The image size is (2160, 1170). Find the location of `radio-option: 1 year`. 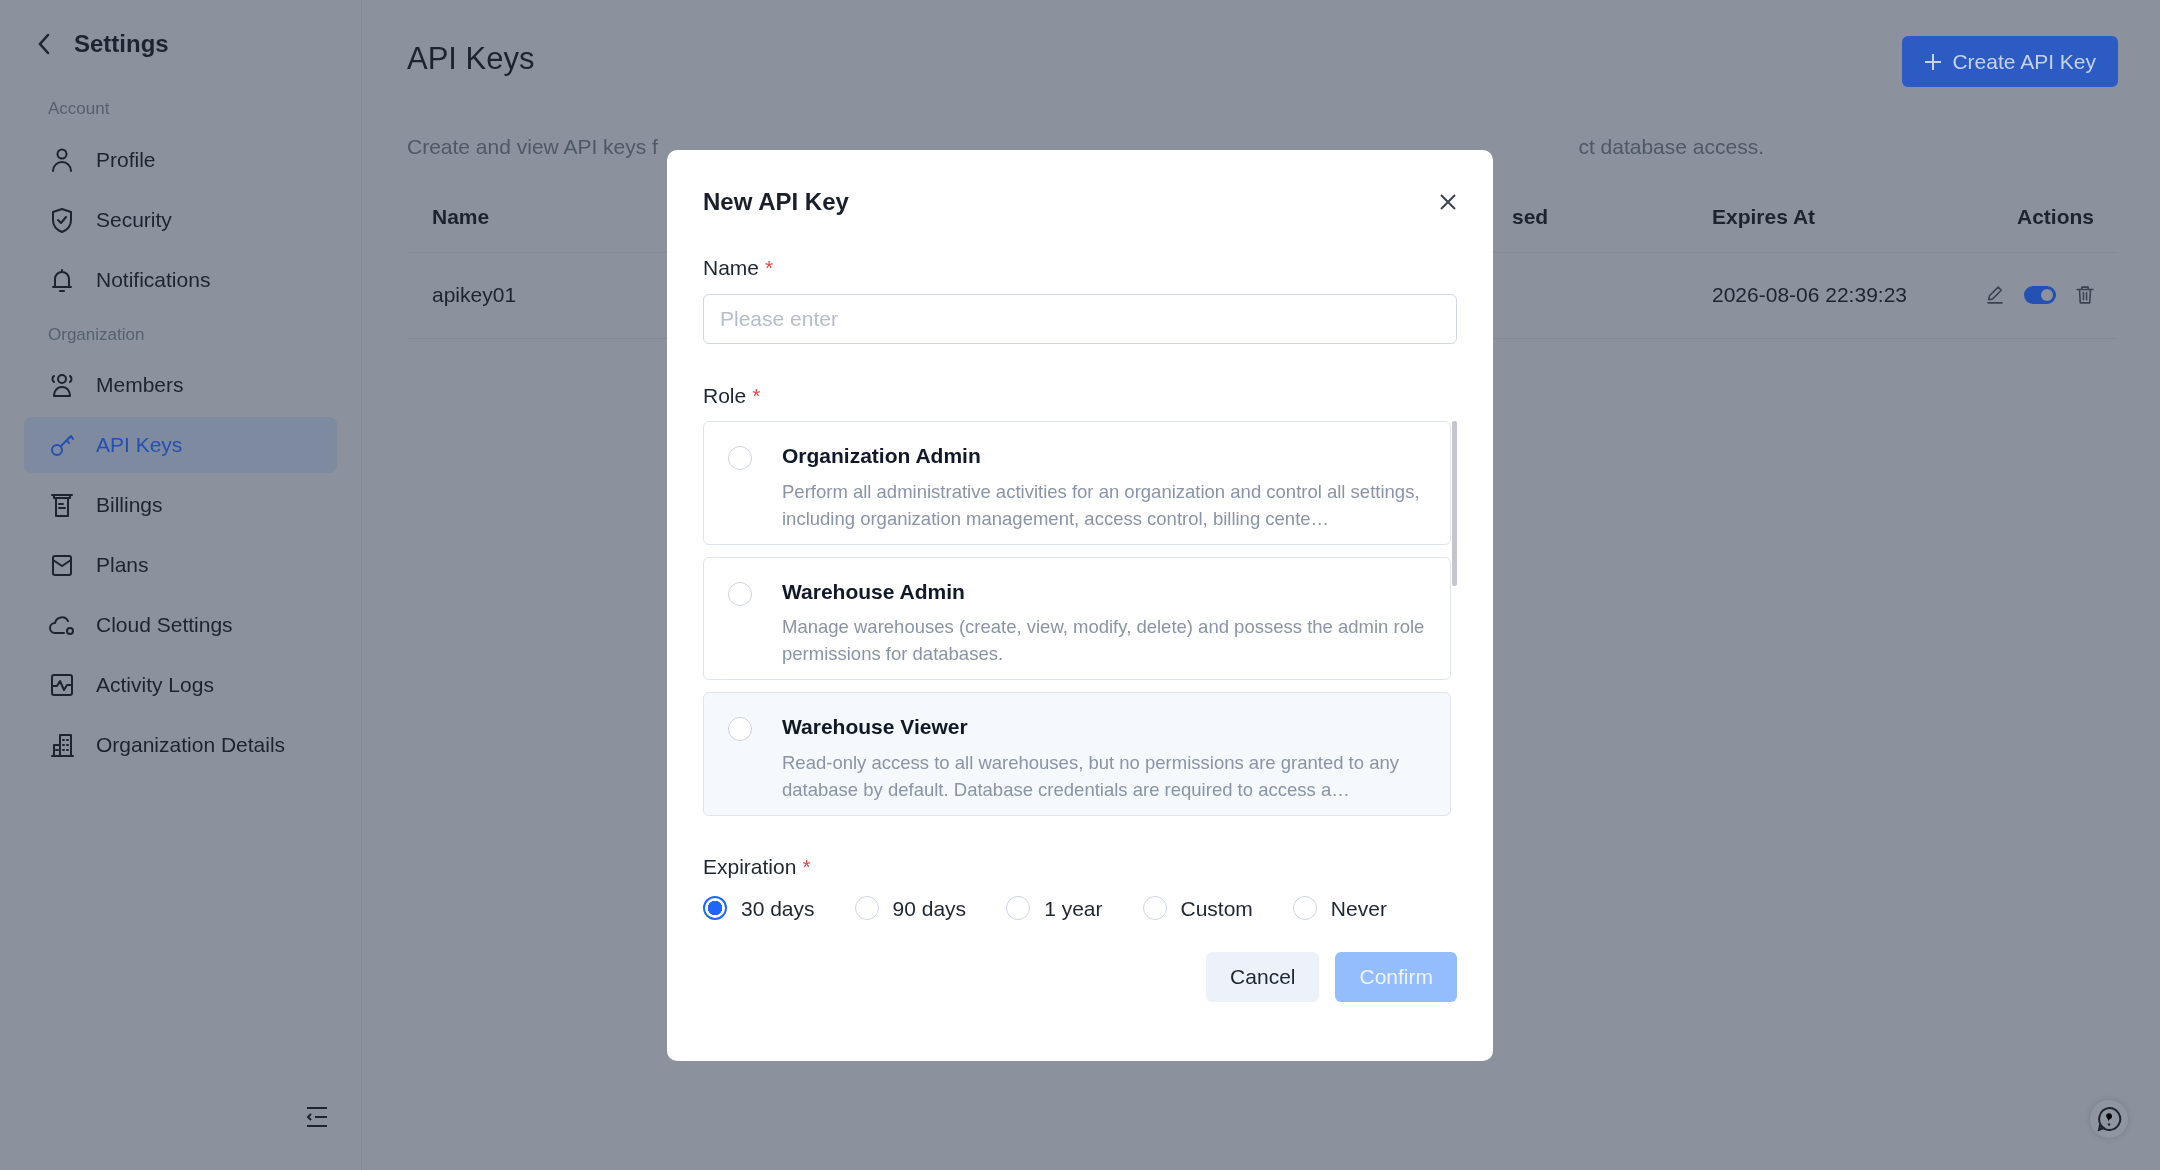

radio-option: 1 year is located at coordinates (1054, 908).